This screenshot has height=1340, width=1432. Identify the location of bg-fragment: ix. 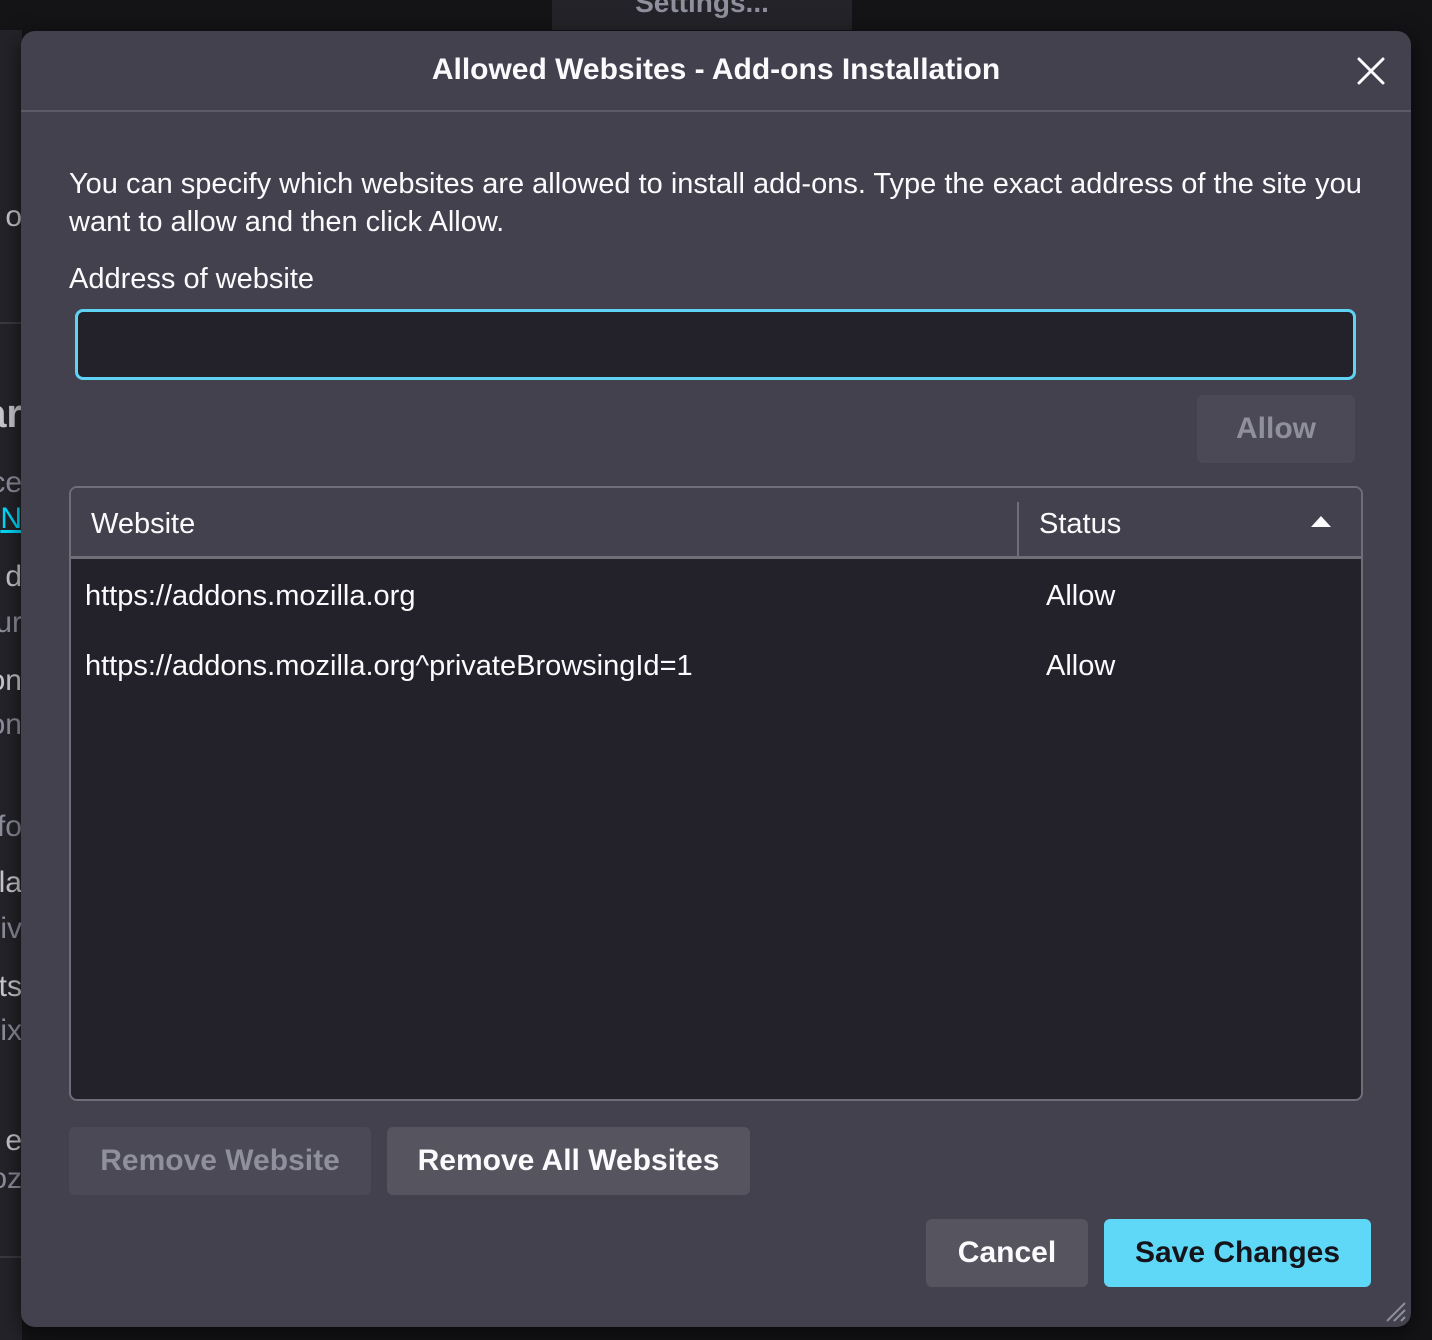
(11, 1030).